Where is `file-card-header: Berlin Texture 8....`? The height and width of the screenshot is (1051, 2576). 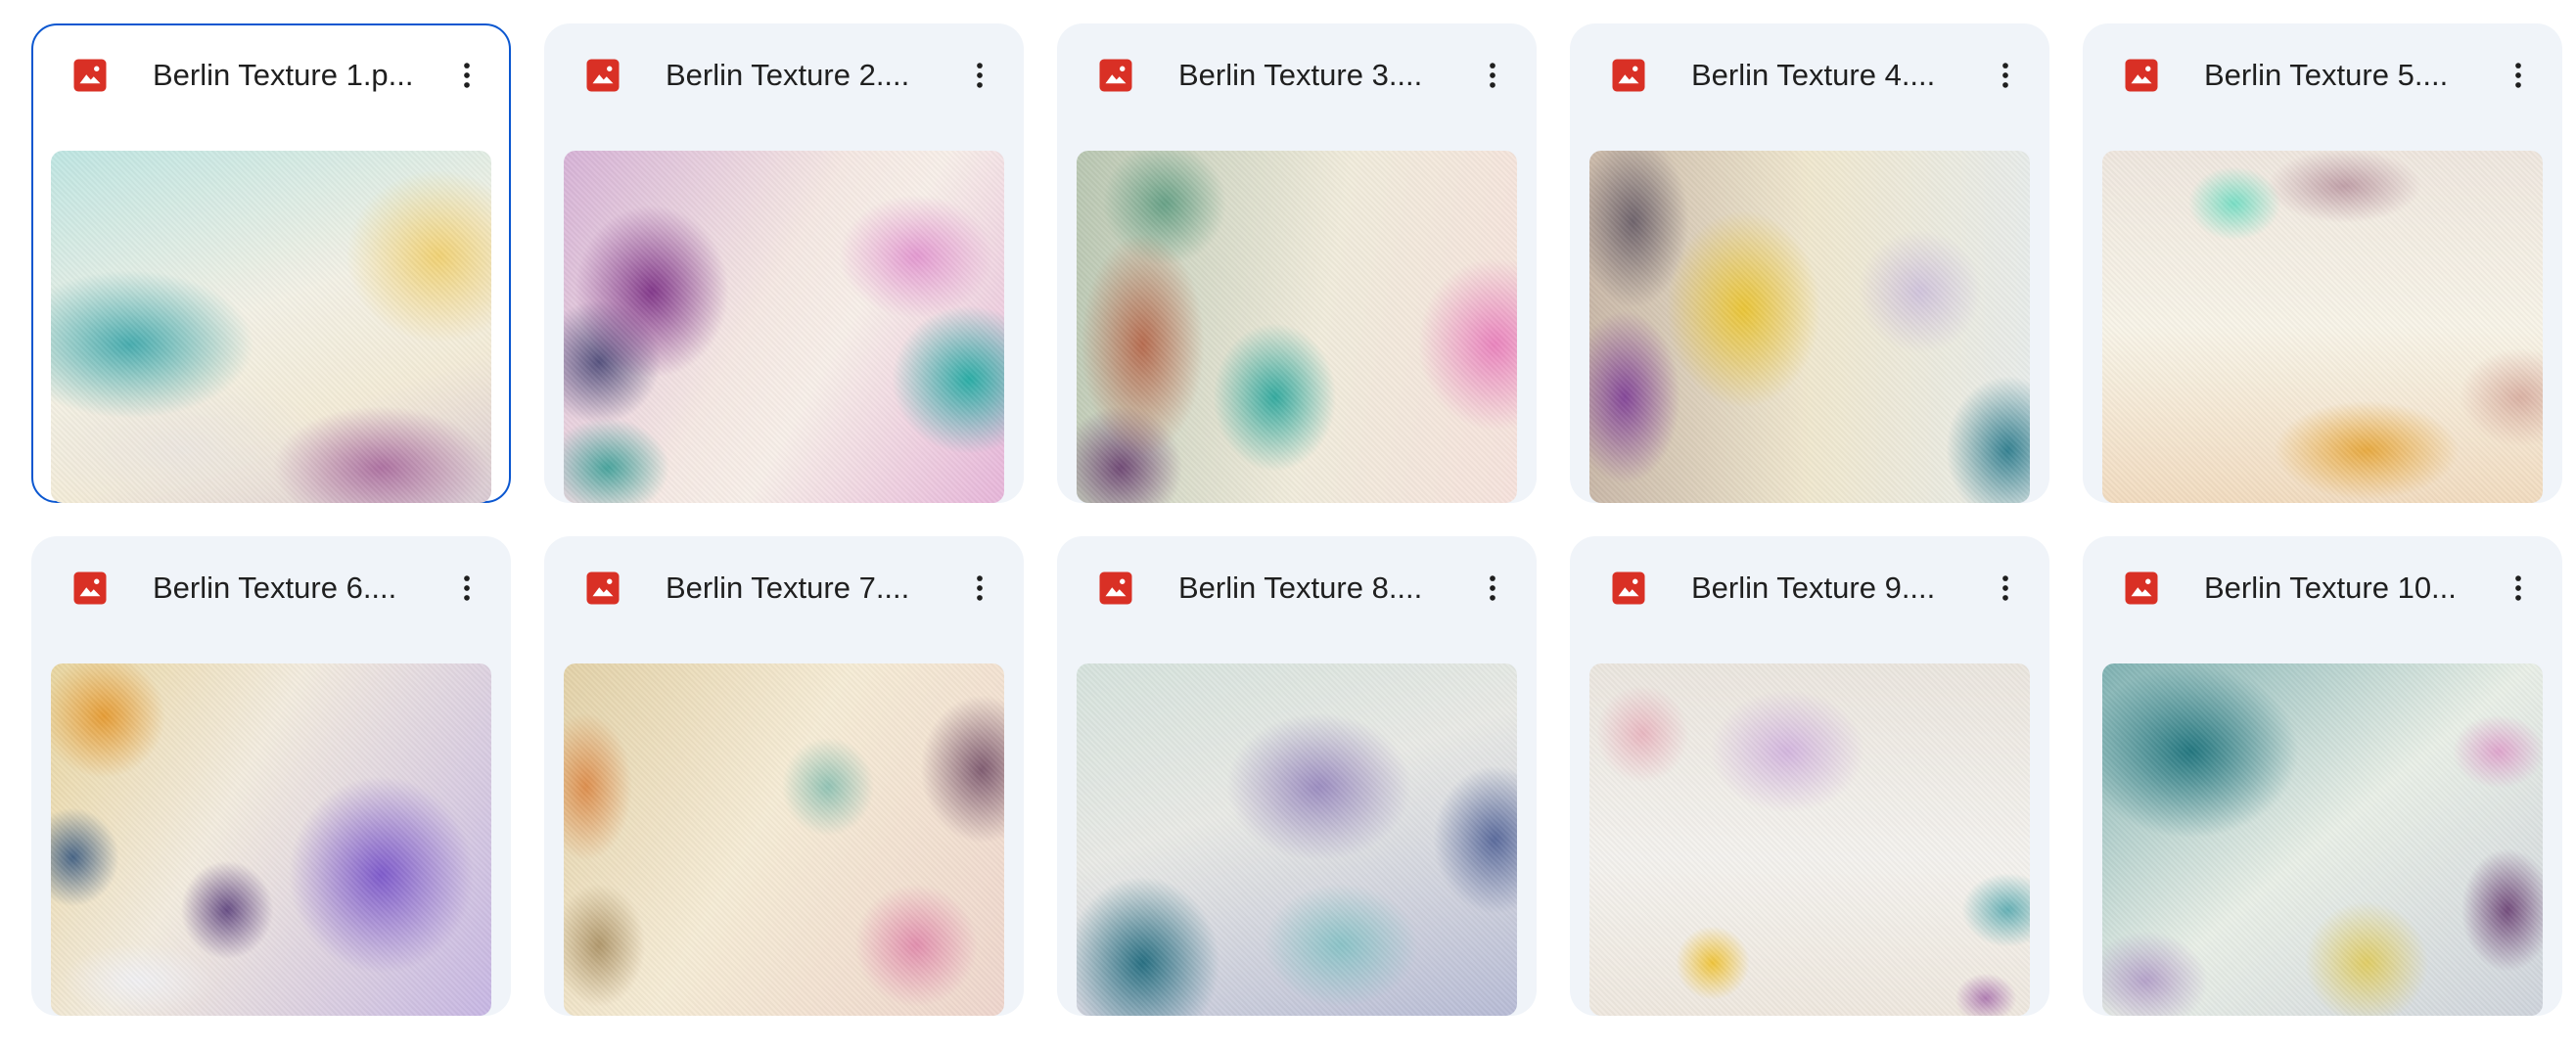
file-card-header: Berlin Texture 8.... is located at coordinates (1297, 585).